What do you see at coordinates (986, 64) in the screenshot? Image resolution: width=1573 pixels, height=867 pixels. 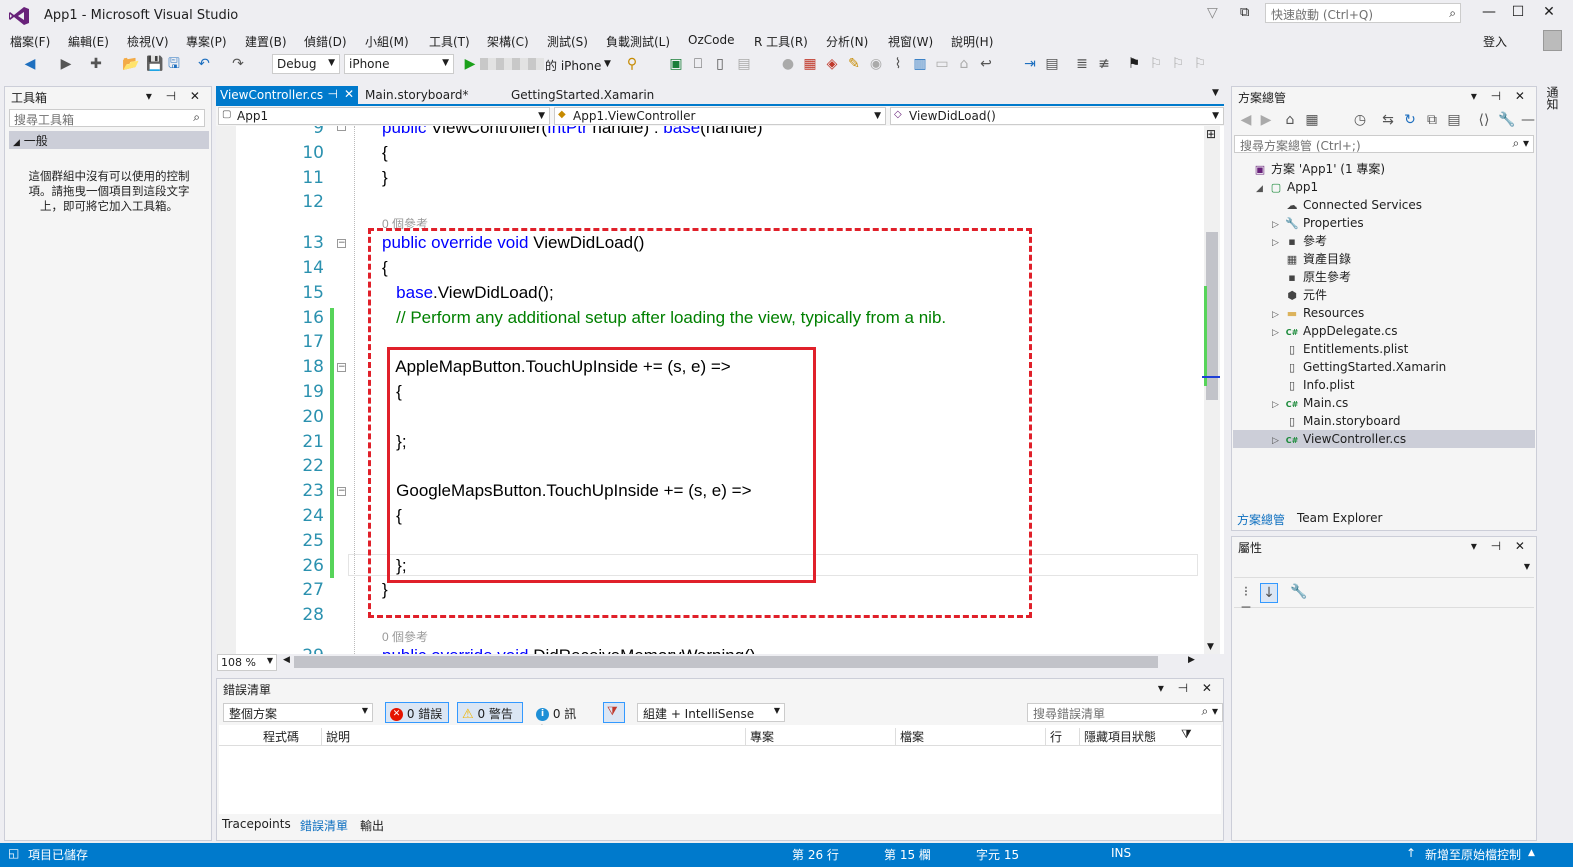 I see `step-icon: ↩` at bounding box center [986, 64].